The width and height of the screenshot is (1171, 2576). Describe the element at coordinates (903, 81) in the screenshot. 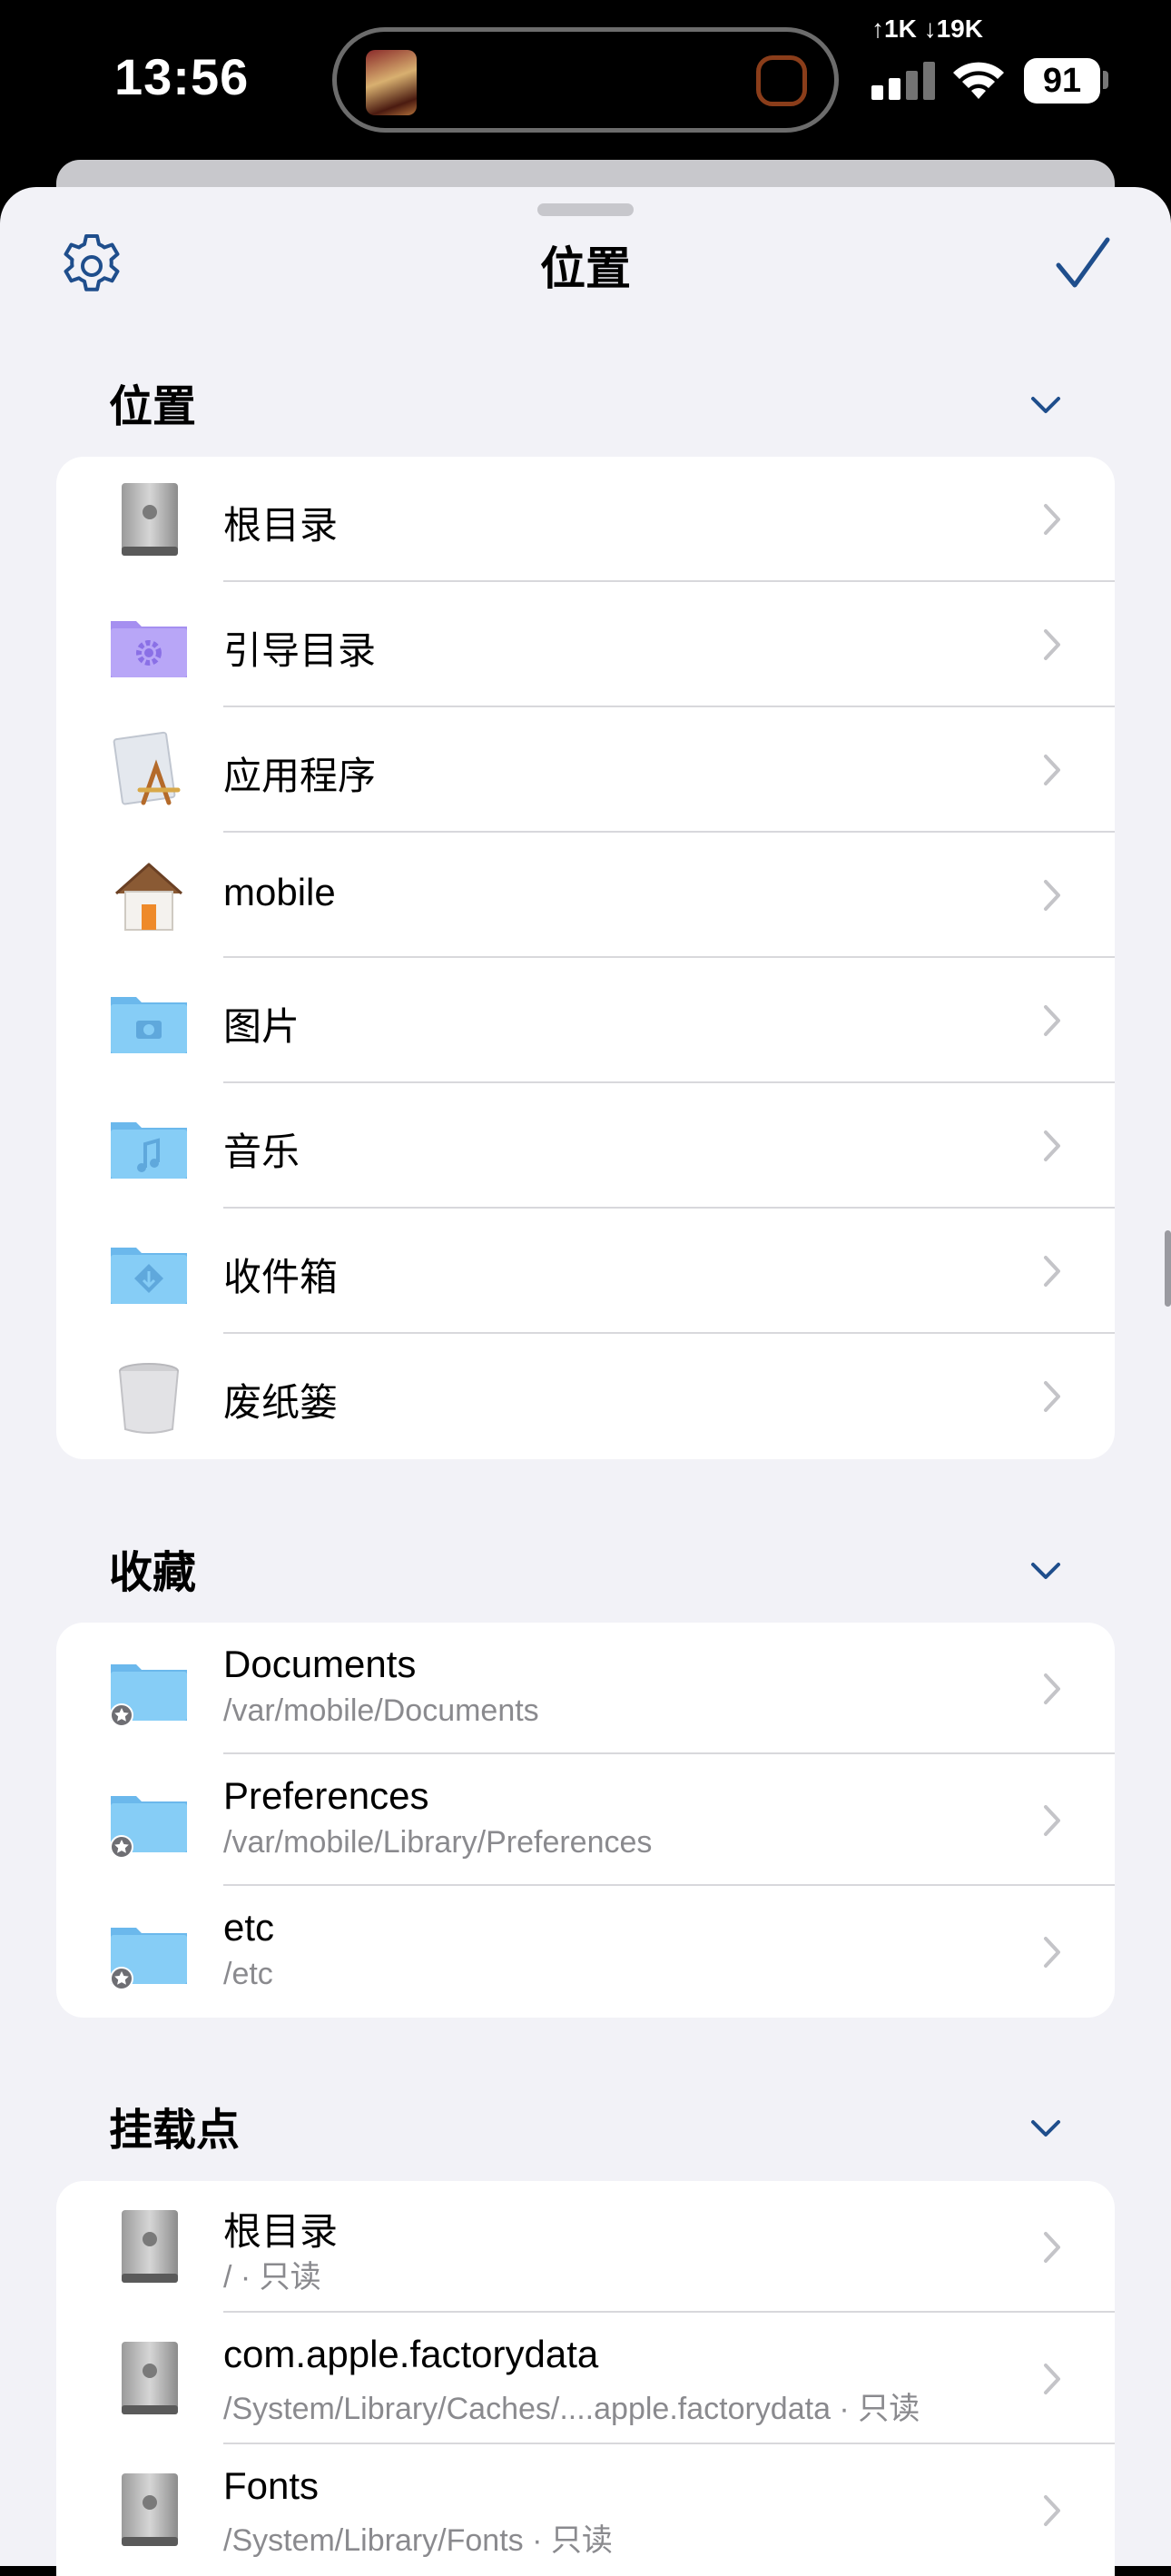

I see `cellular-signal-icon` at that location.